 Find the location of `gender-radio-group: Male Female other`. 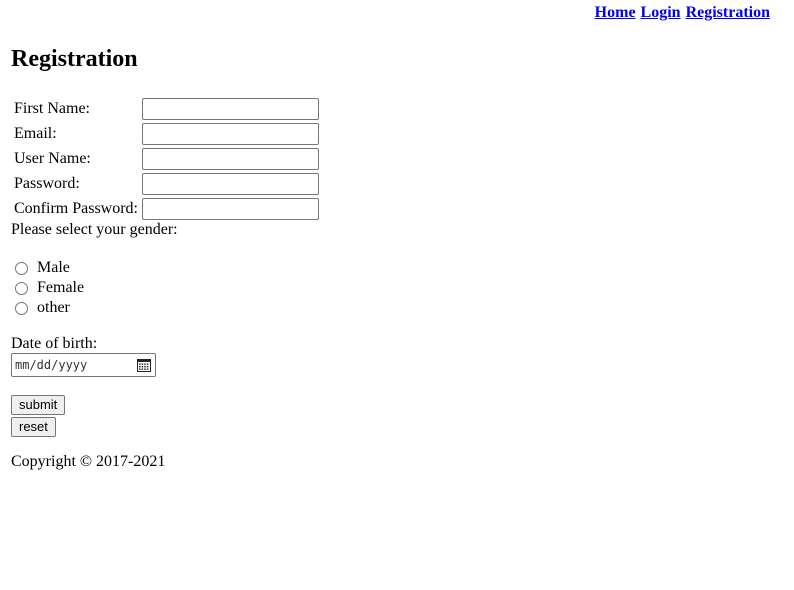

gender-radio-group: Male Female other is located at coordinates (49, 288).